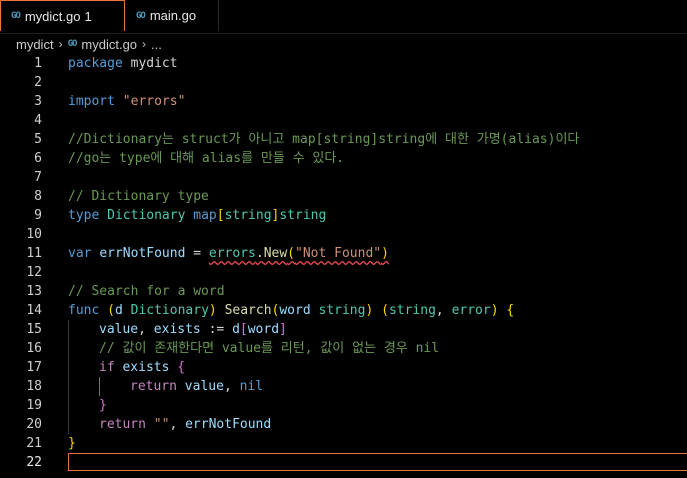 The width and height of the screenshot is (687, 478). What do you see at coordinates (34, 310) in the screenshot?
I see `line-number: 14` at bounding box center [34, 310].